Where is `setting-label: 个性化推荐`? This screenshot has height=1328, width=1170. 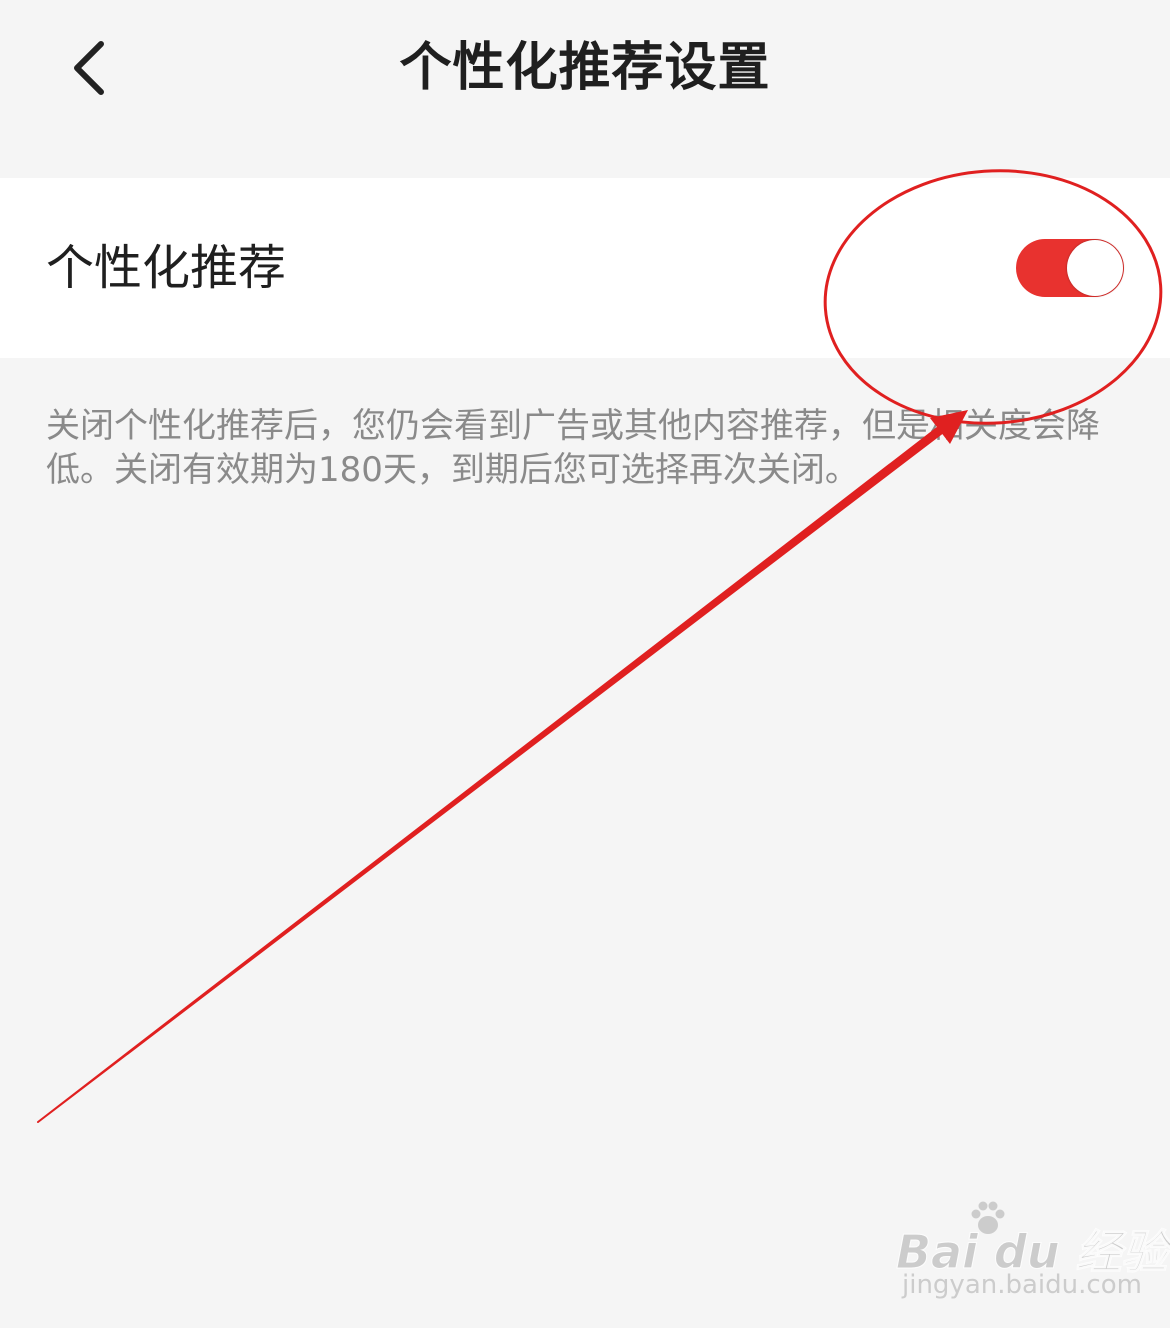
setting-label: 个性化推荐 is located at coordinates (166, 268).